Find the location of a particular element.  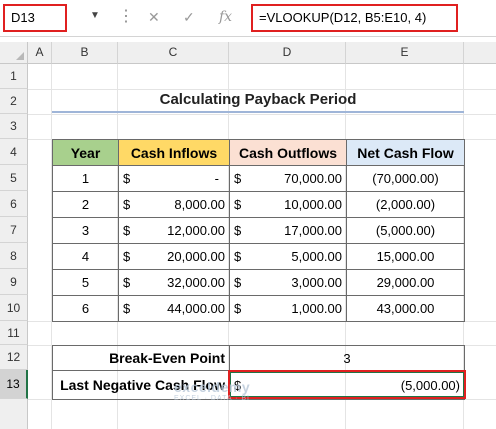

watermark-name: exceldemy is located at coordinates (212, 387).